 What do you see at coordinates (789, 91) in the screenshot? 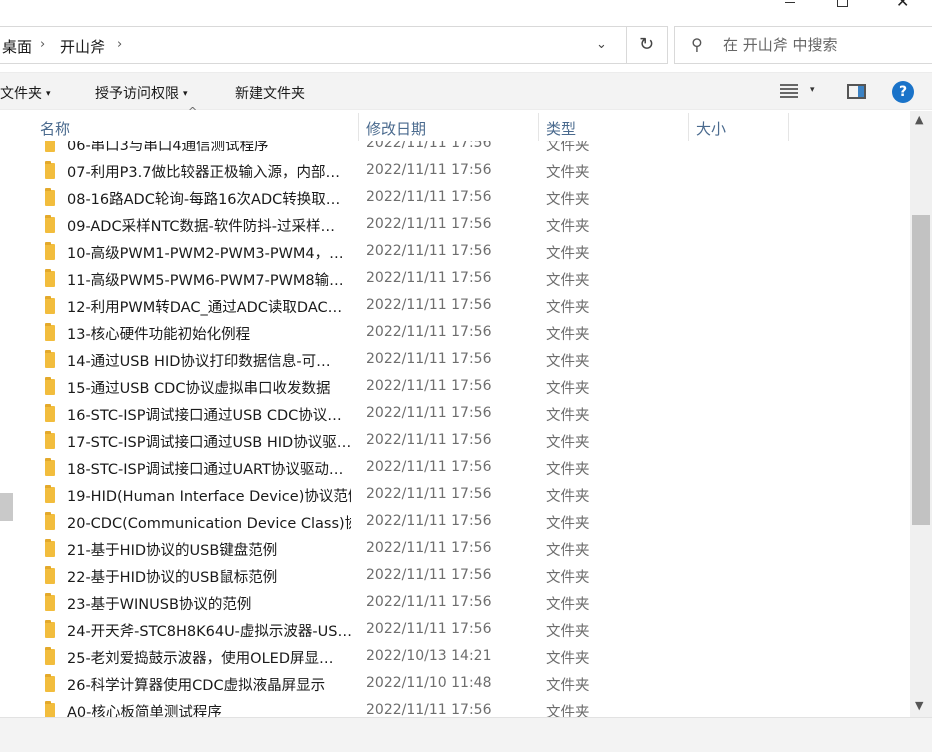
I see `details-view-icon` at bounding box center [789, 91].